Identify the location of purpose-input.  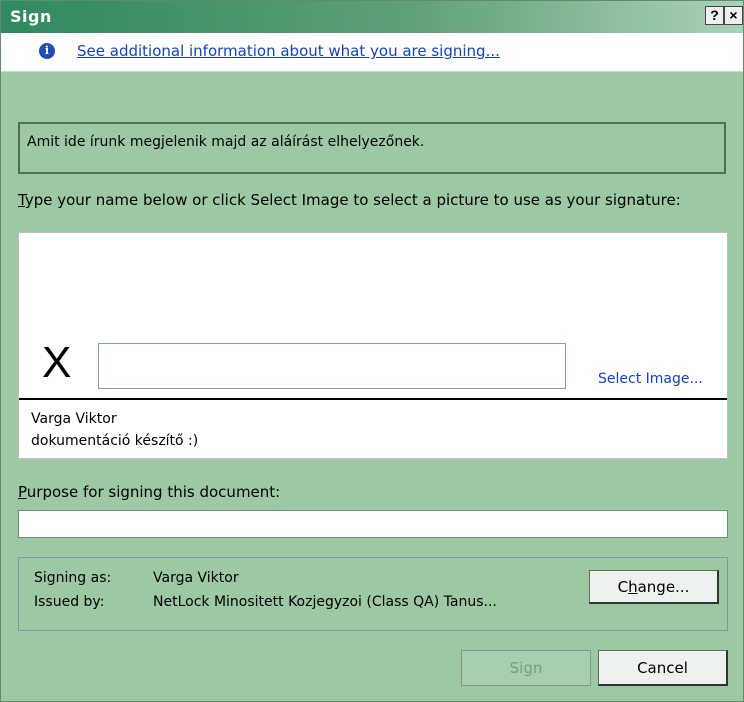
(373, 524).